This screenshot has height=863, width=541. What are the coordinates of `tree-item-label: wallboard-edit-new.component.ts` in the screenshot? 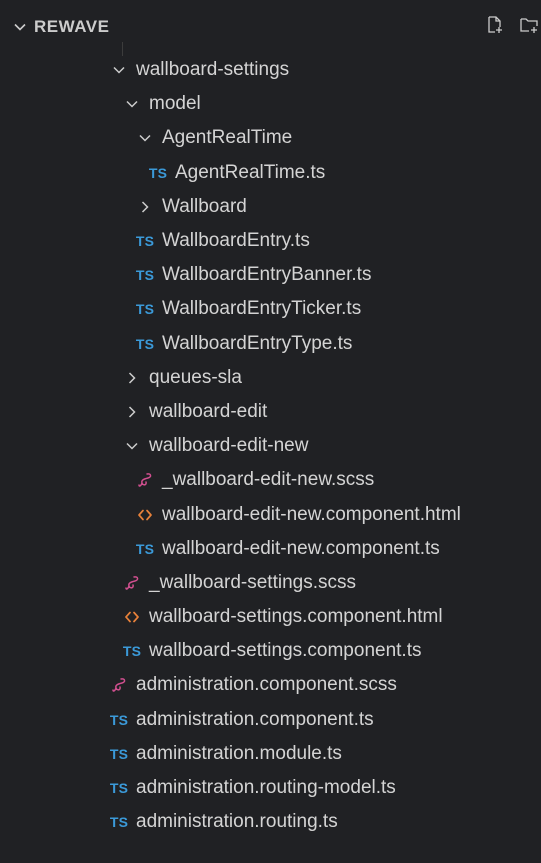 It's located at (301, 548).